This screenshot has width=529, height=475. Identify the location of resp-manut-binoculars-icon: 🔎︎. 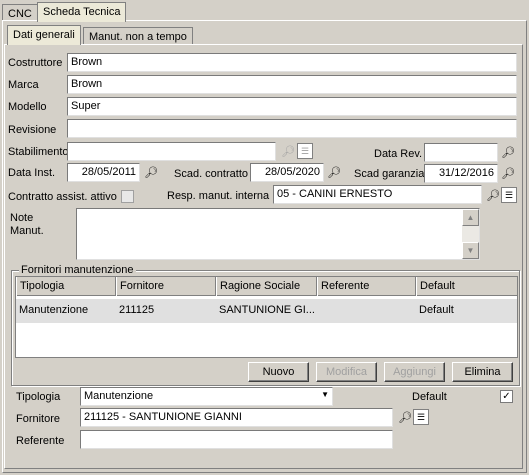
(493, 195).